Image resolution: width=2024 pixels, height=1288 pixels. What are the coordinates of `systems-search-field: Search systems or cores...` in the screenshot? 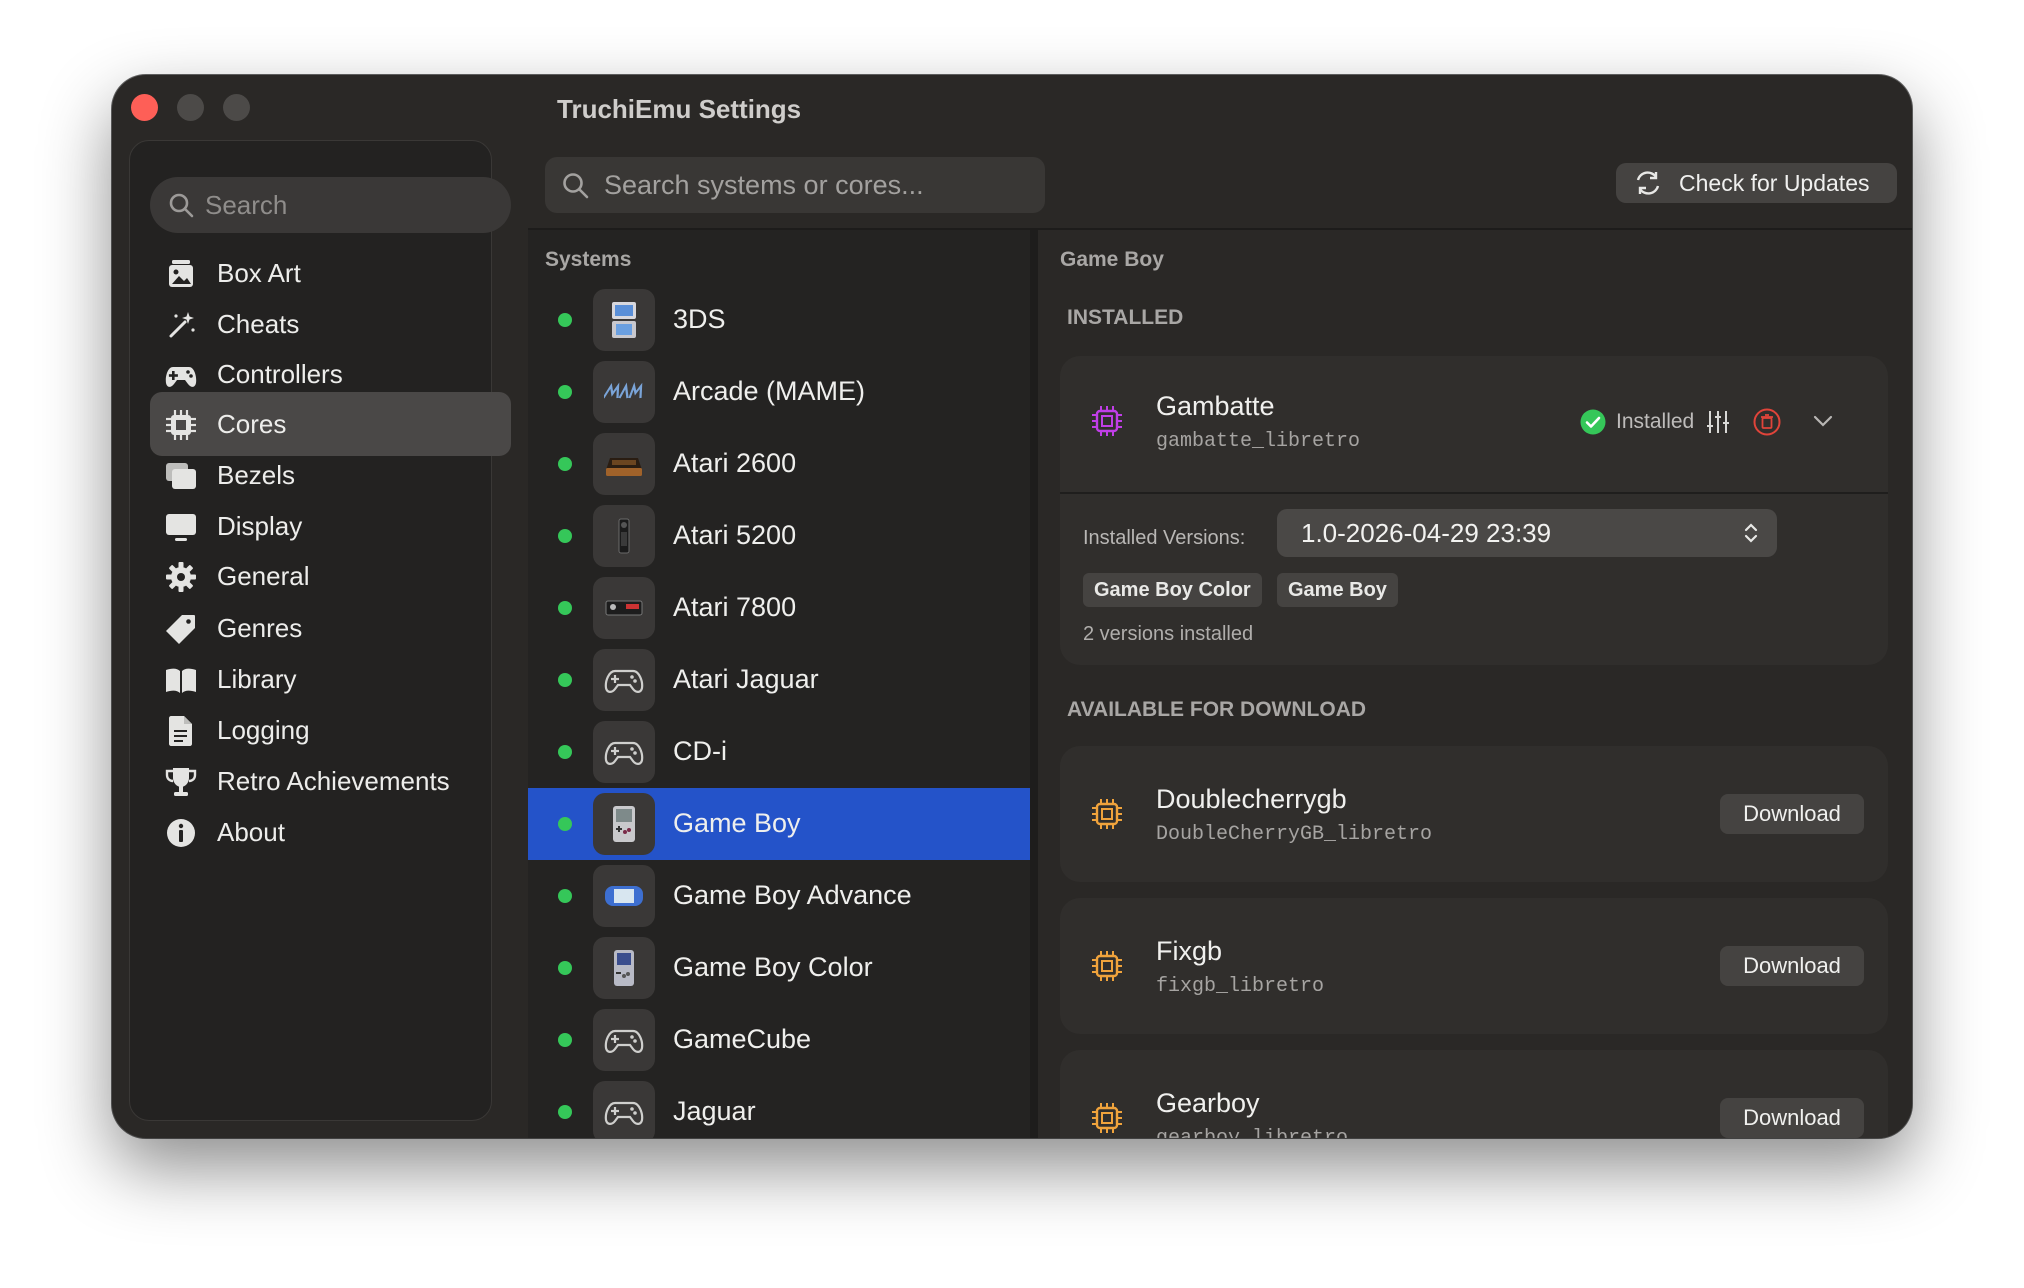 It's located at (795, 185).